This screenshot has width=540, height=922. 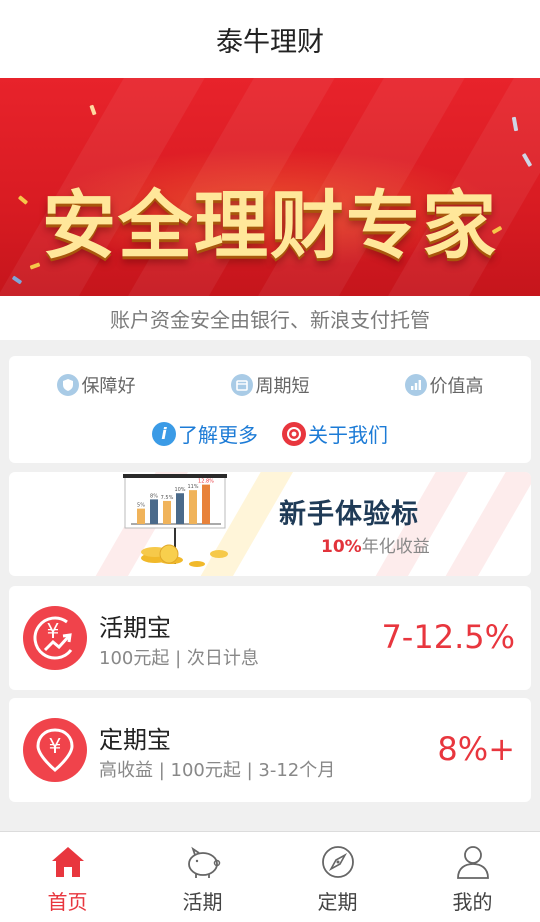 What do you see at coordinates (270, 42) in the screenshot?
I see `app-title: 泰牛理财` at bounding box center [270, 42].